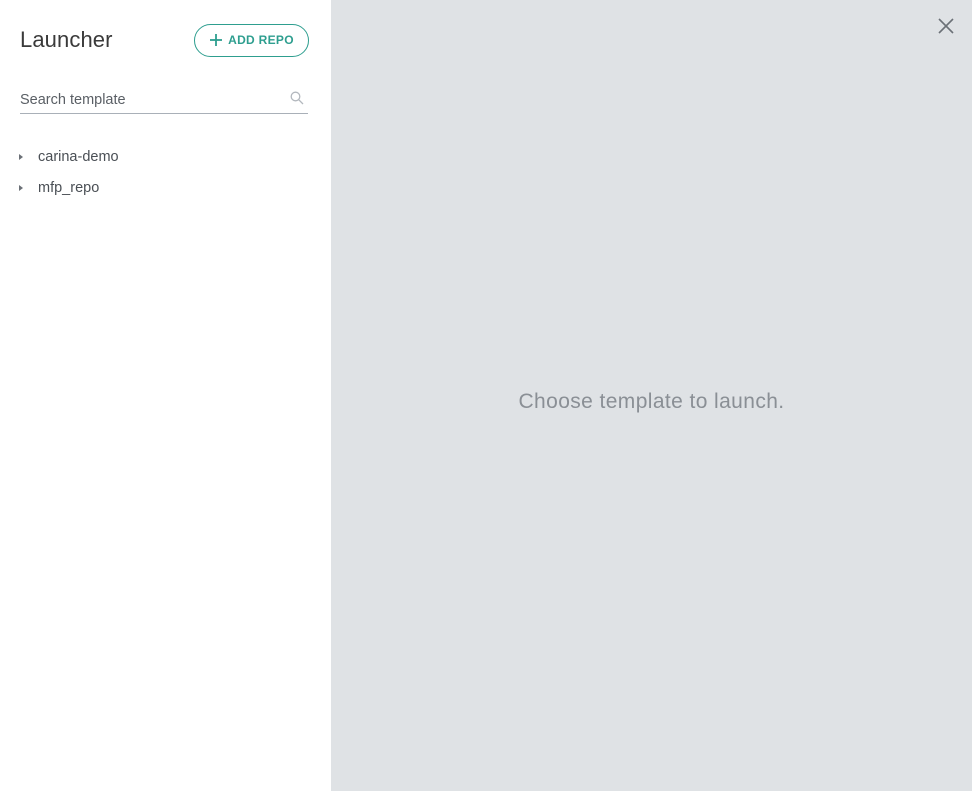  I want to click on search-input, so click(147, 100).